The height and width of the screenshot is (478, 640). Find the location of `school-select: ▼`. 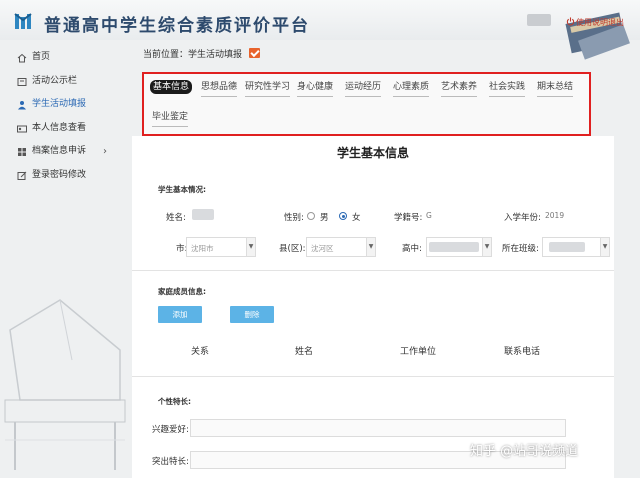

school-select: ▼ is located at coordinates (459, 247).